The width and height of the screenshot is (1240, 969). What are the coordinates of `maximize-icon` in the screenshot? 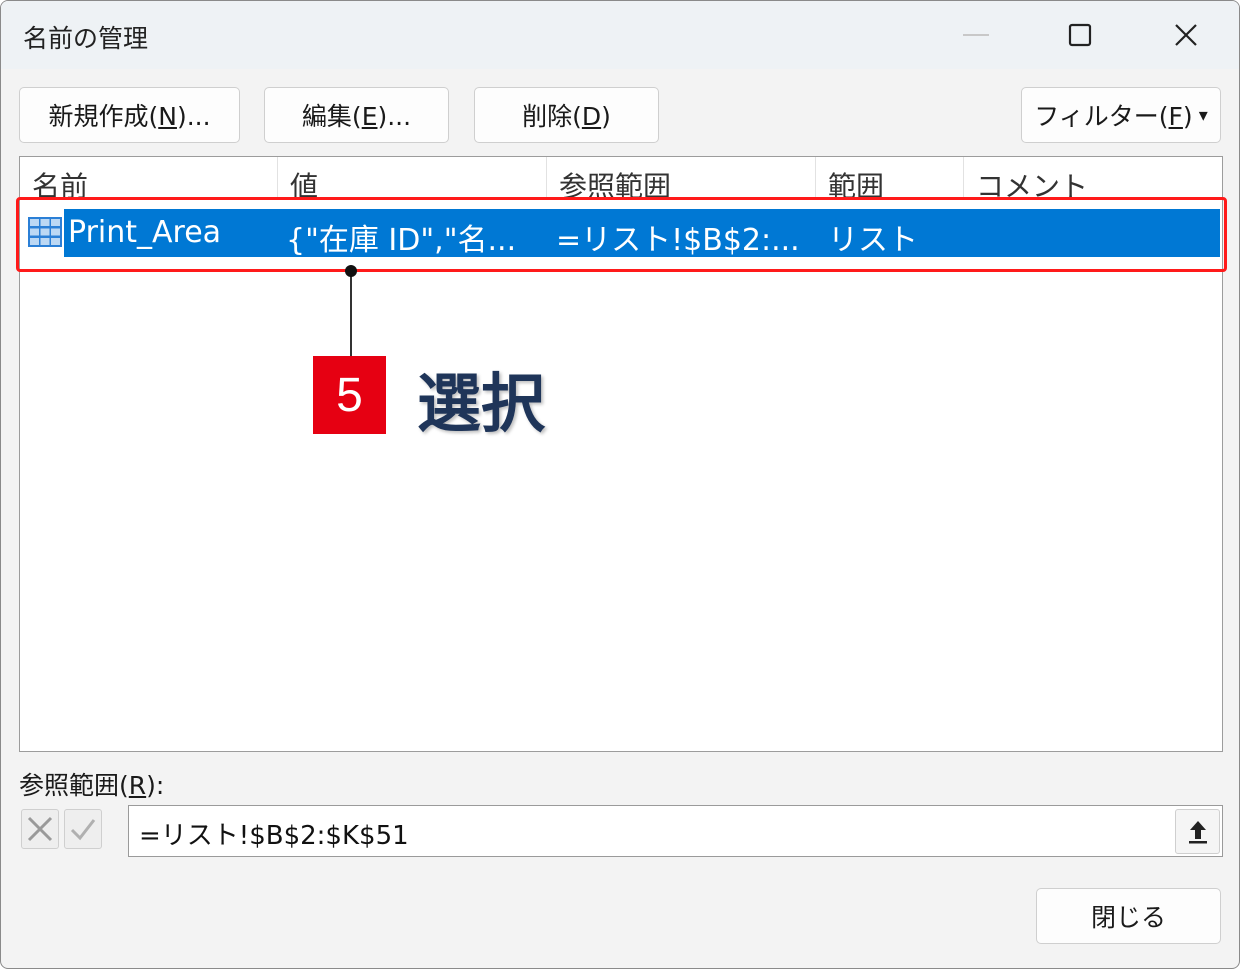 It's located at (1080, 35).